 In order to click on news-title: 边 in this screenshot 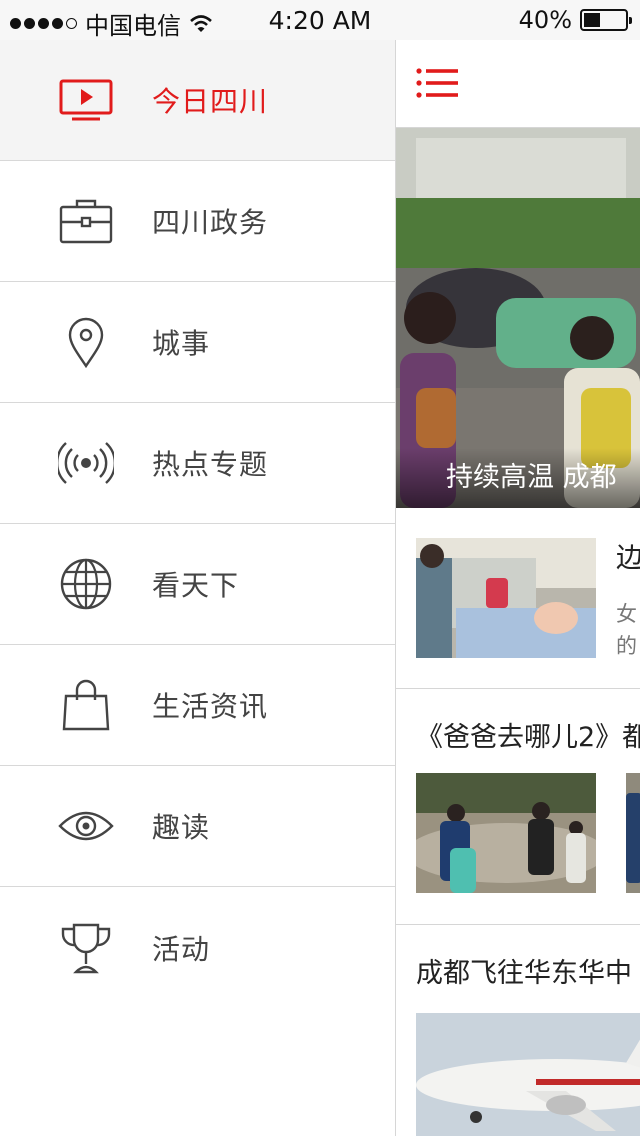, I will do `click(628, 558)`.